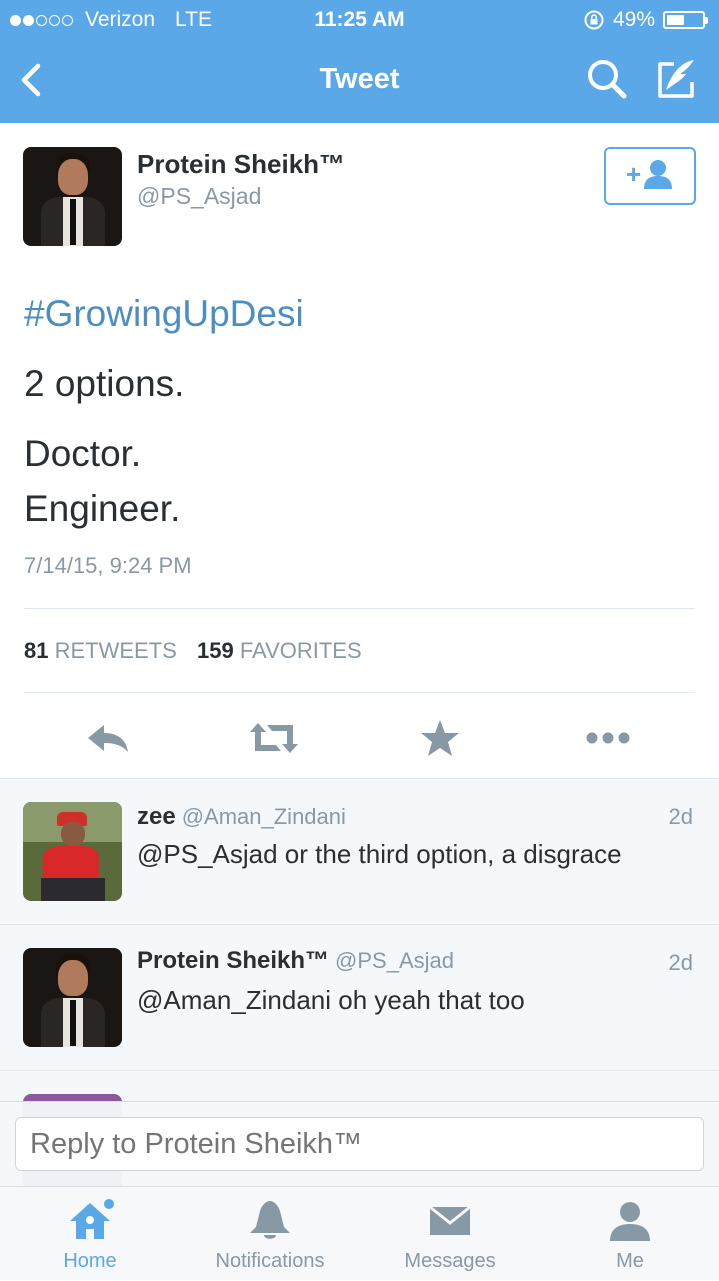 This screenshot has width=719, height=1281. I want to click on tweet-text-line: Doctor., so click(83, 453).